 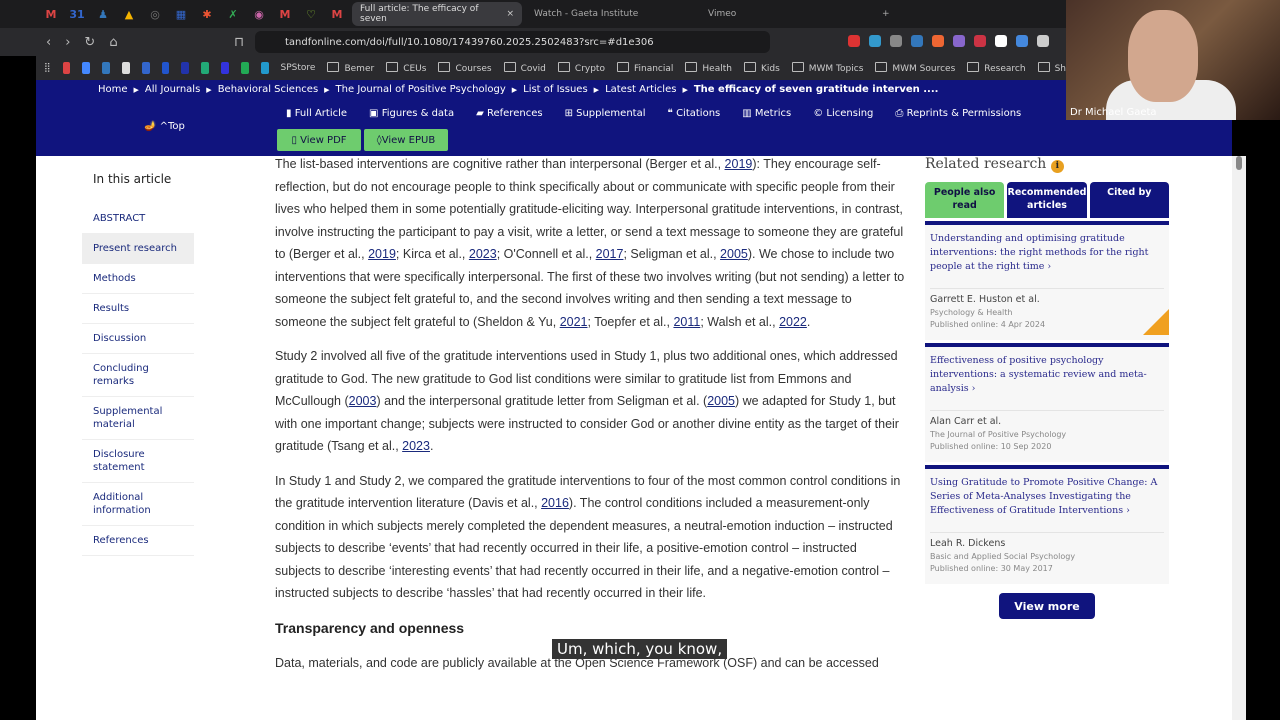 I want to click on view-pdf-button: ▯ View PDF, so click(x=319, y=140).